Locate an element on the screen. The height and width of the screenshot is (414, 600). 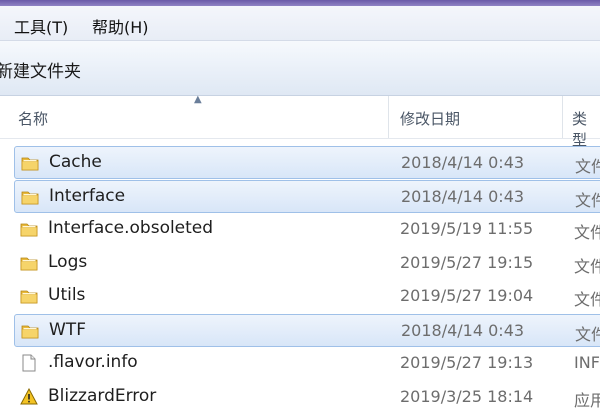
file-row: Utils 2019/5/27 19:04 文件 is located at coordinates (307, 296).